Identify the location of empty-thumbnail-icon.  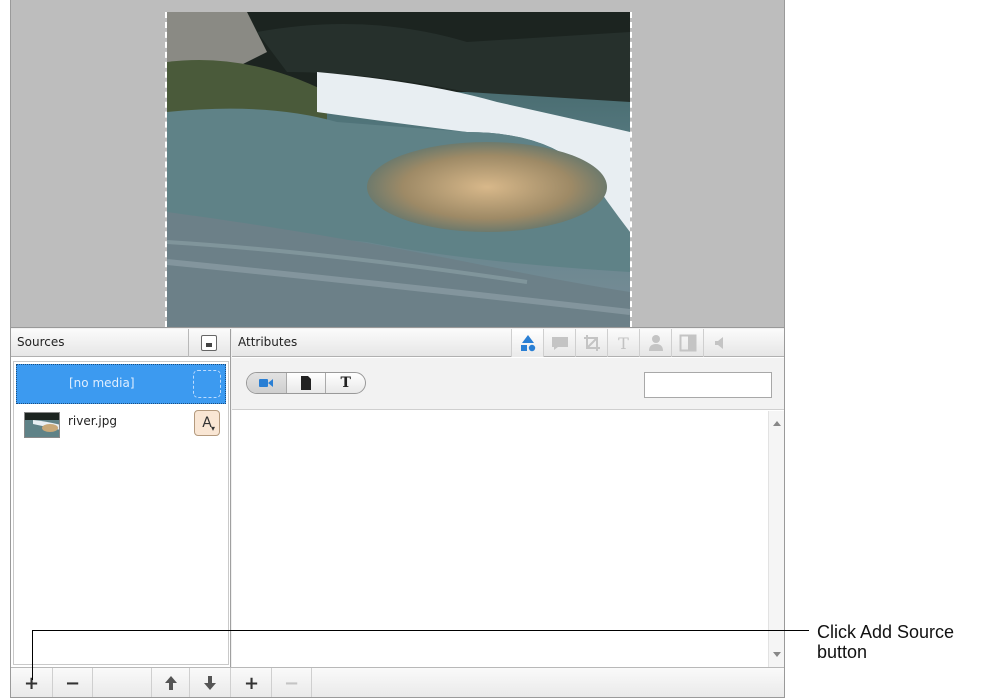
(207, 384).